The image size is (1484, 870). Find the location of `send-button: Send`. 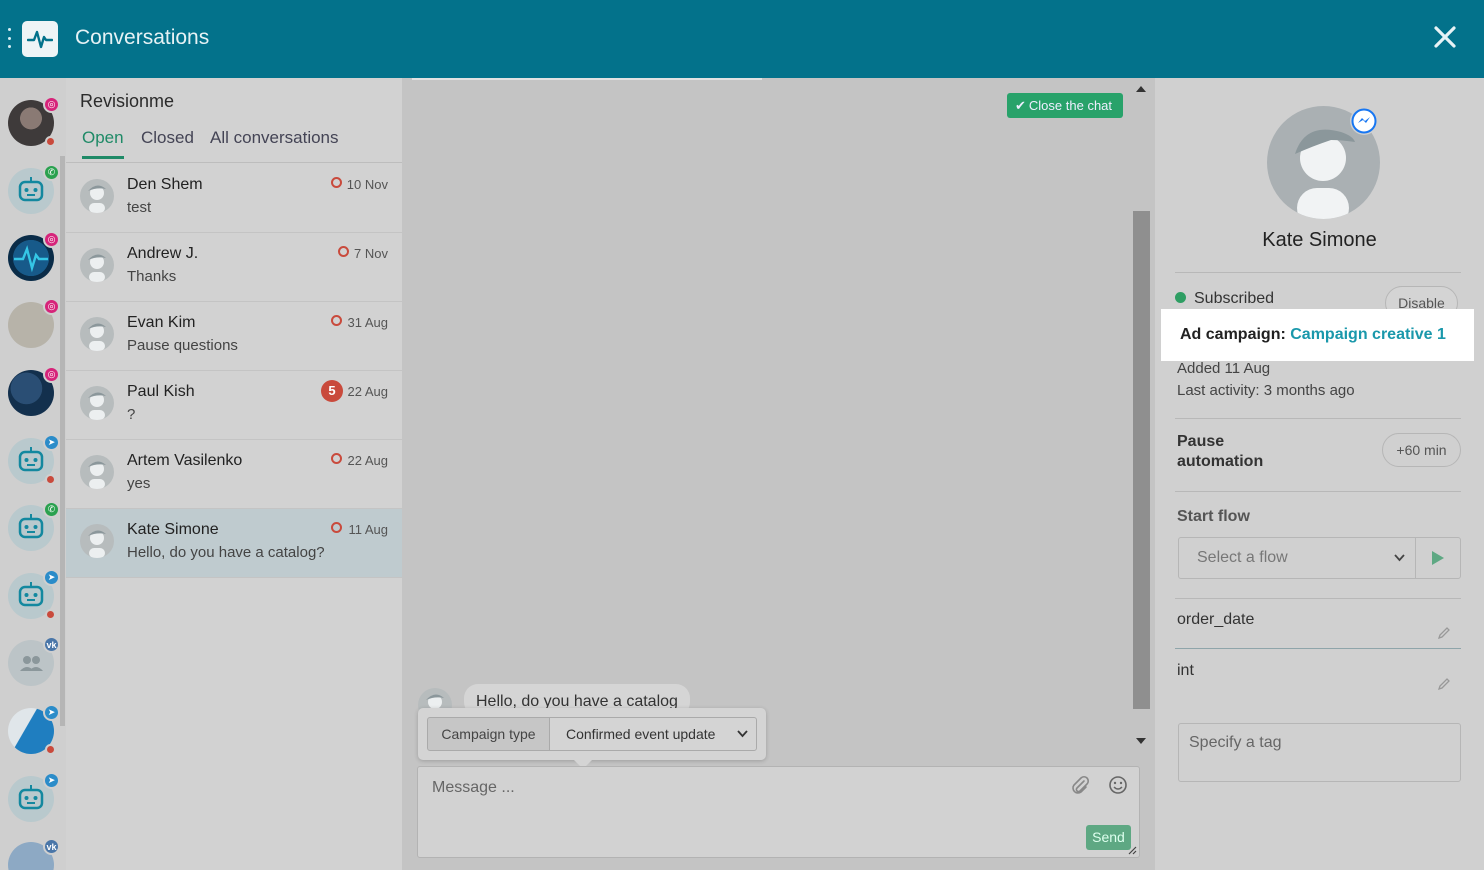

send-button: Send is located at coordinates (1108, 837).